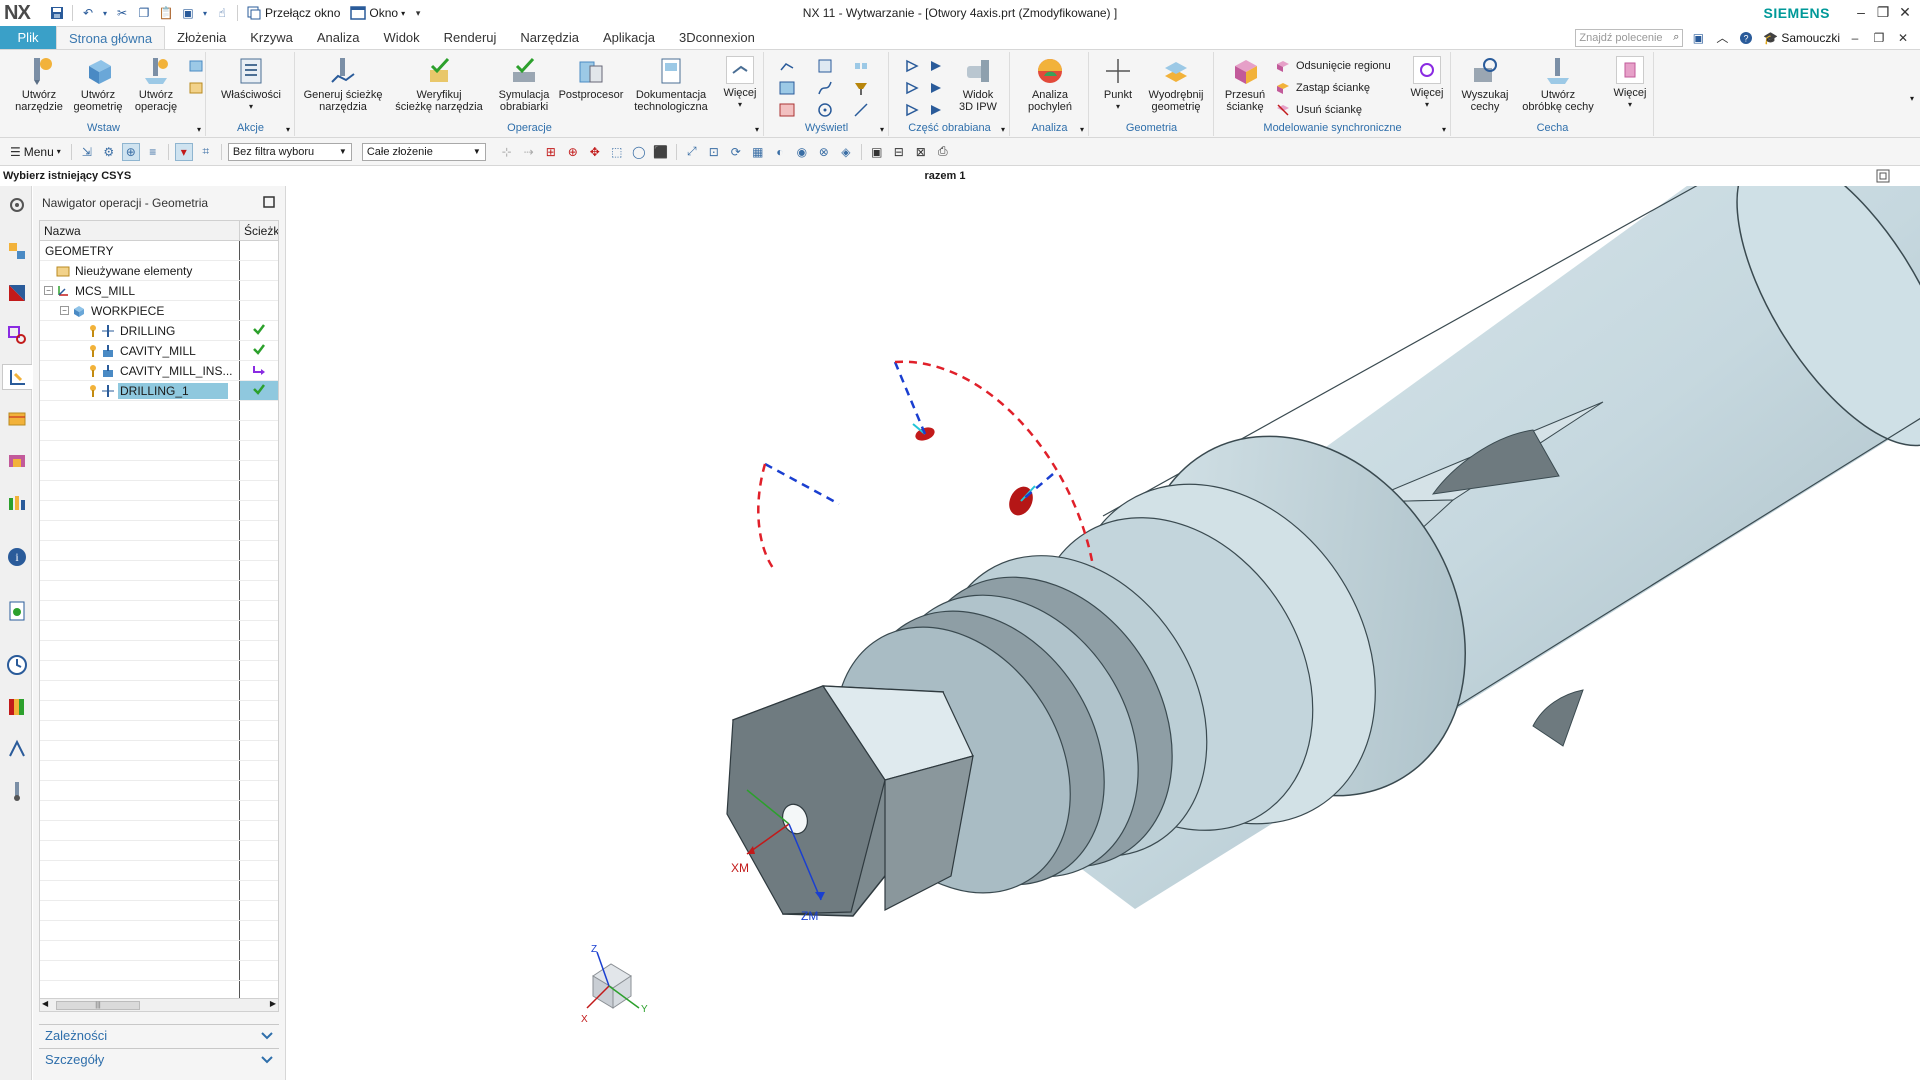 This screenshot has width=1920, height=1080. Describe the element at coordinates (861, 110) in the screenshot. I see `line-icon` at that location.